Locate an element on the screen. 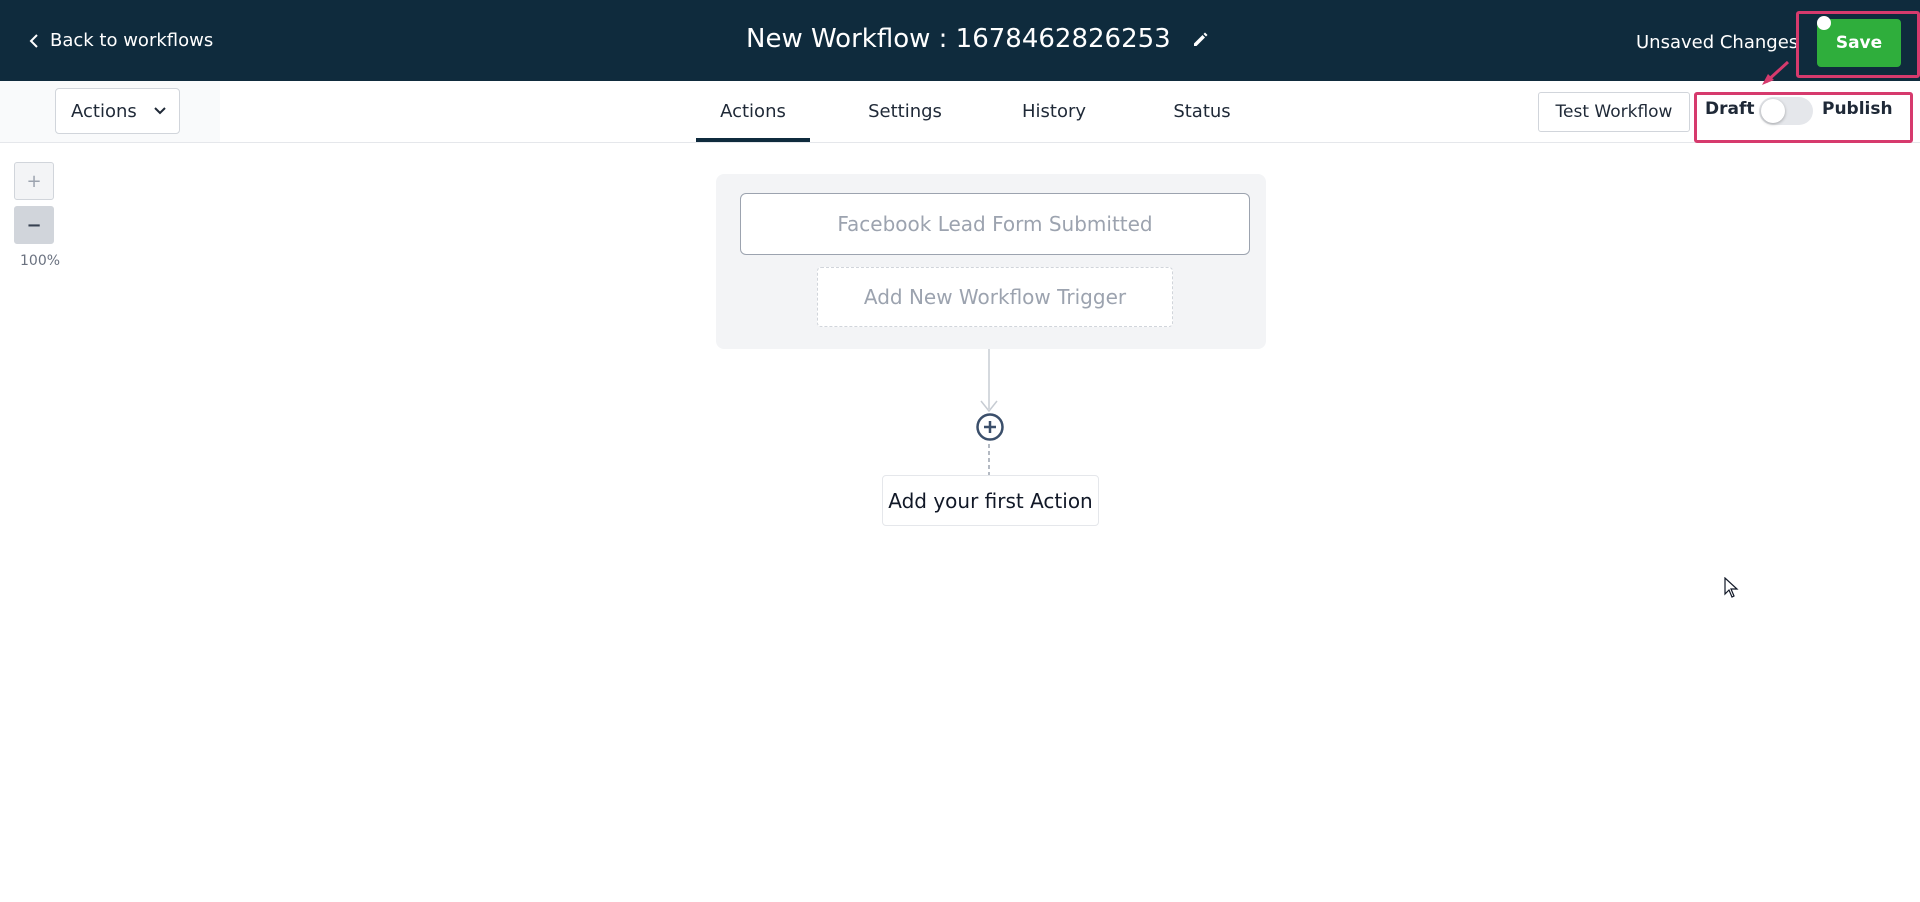 The image size is (1920, 902). workflow-tabs: Actions Settings History Status is located at coordinates (960, 111).